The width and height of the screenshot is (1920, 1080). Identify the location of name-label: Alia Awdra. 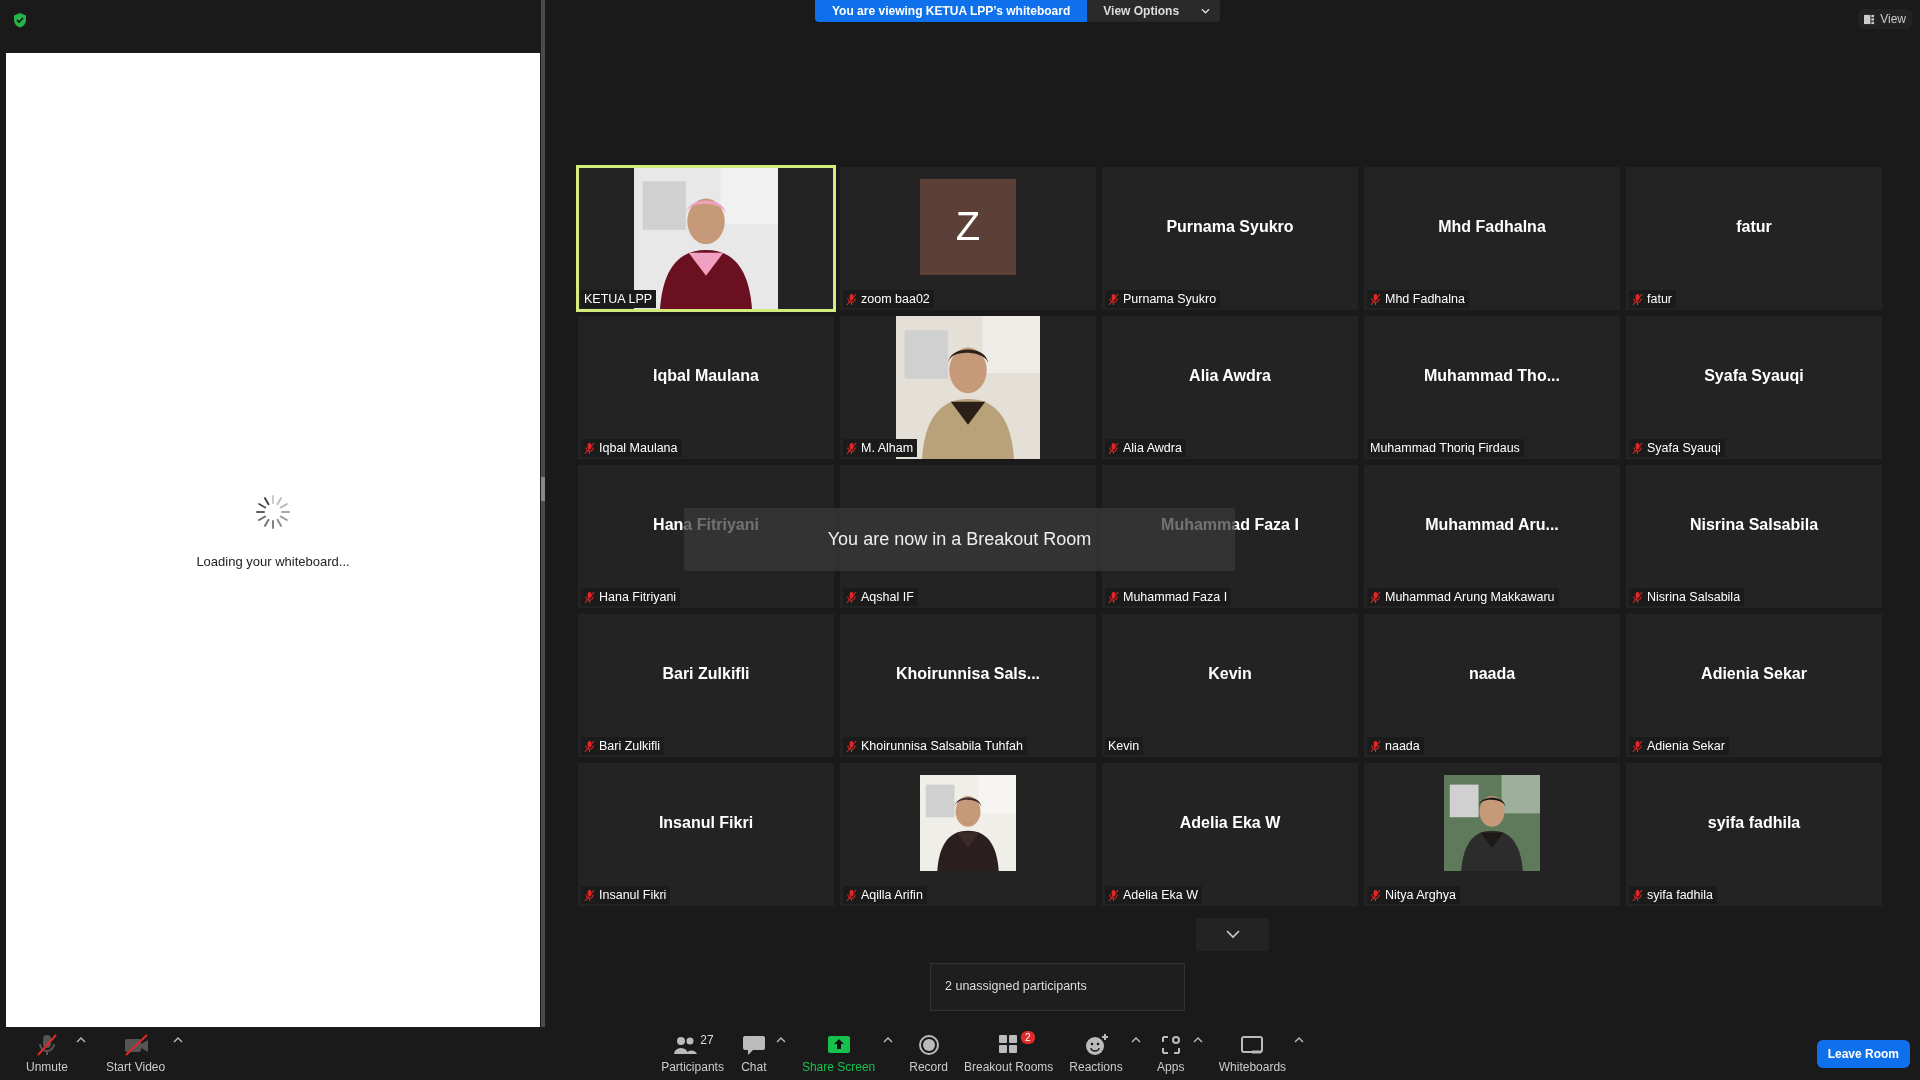
(1152, 448).